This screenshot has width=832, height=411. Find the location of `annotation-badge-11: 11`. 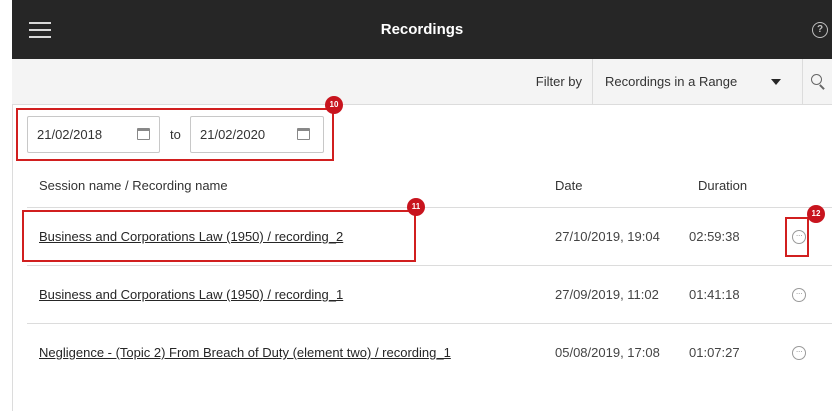

annotation-badge-11: 11 is located at coordinates (416, 207).